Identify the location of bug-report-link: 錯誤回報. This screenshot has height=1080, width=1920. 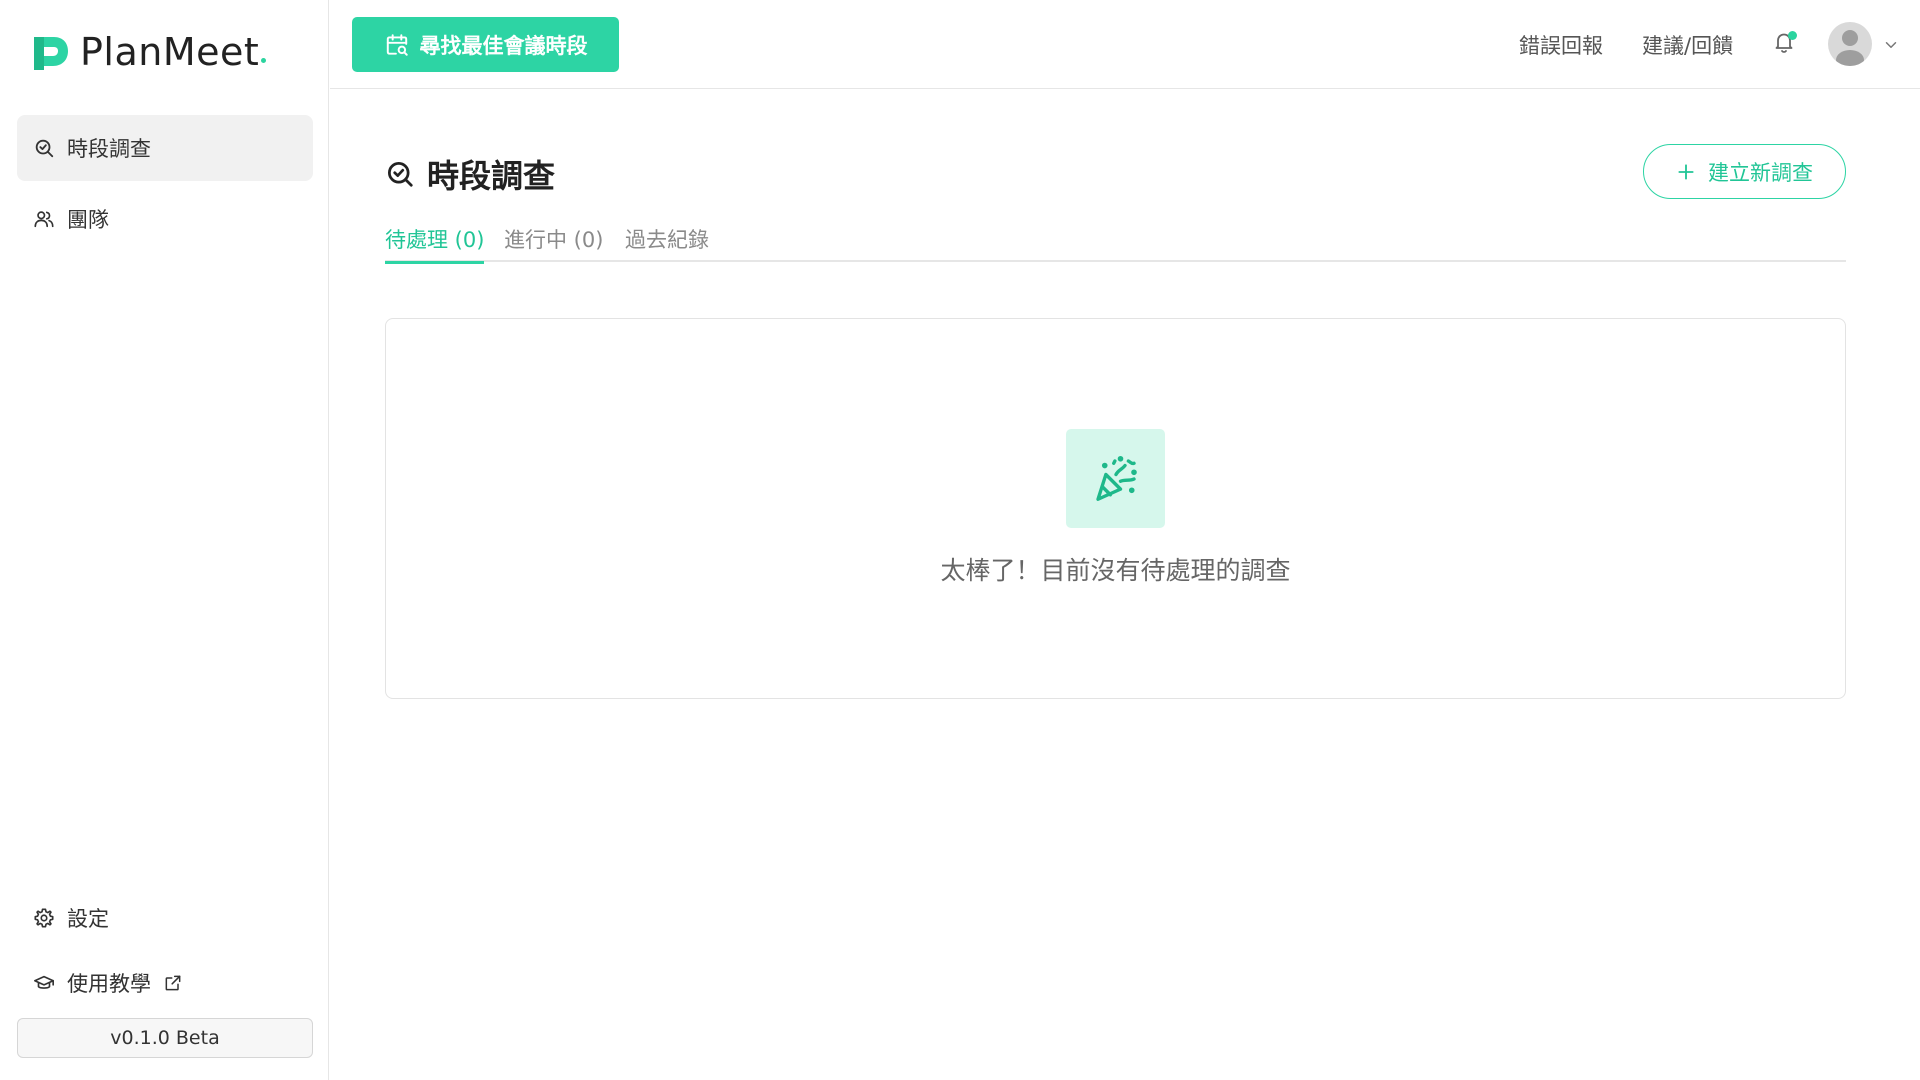
(1561, 45).